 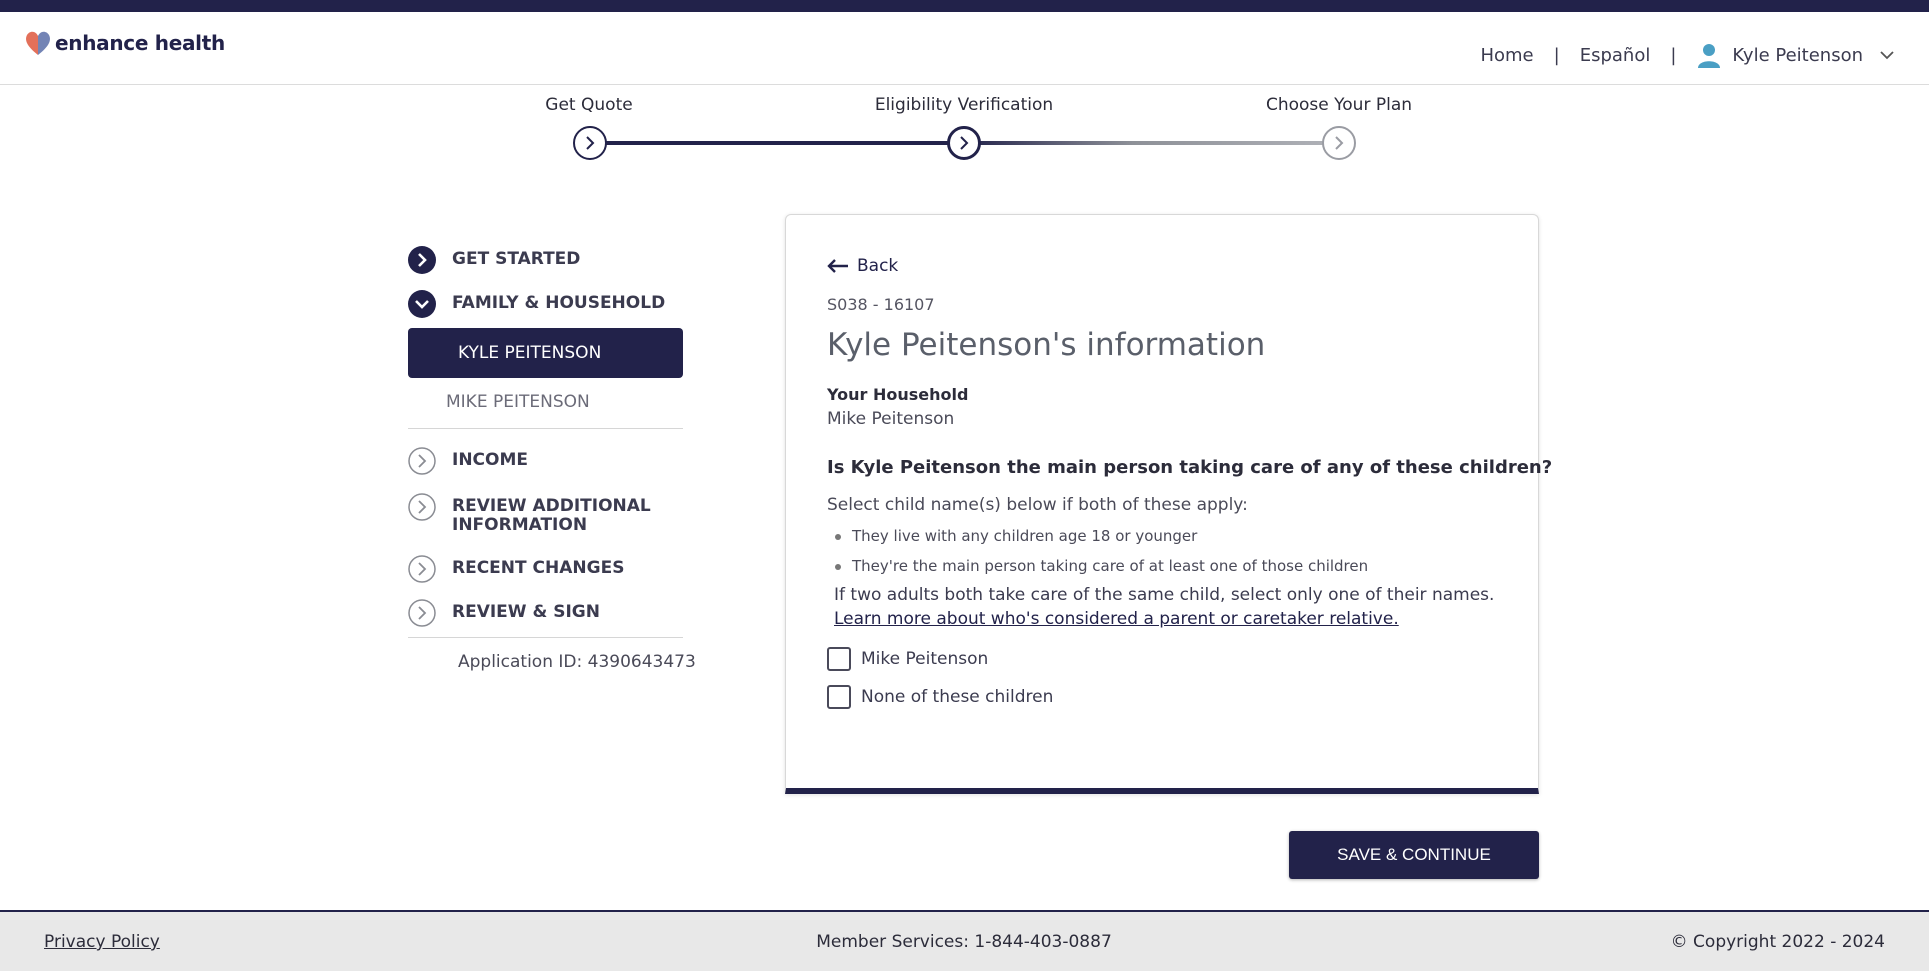 I want to click on household-label: Your Household, so click(x=898, y=394).